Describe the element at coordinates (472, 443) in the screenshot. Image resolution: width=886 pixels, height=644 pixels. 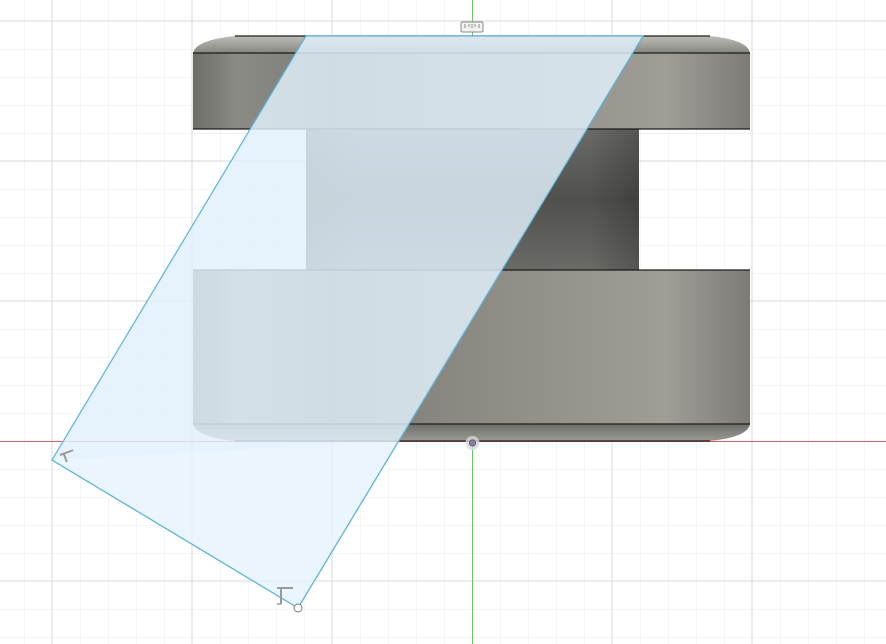
I see `origin-point-icon` at that location.